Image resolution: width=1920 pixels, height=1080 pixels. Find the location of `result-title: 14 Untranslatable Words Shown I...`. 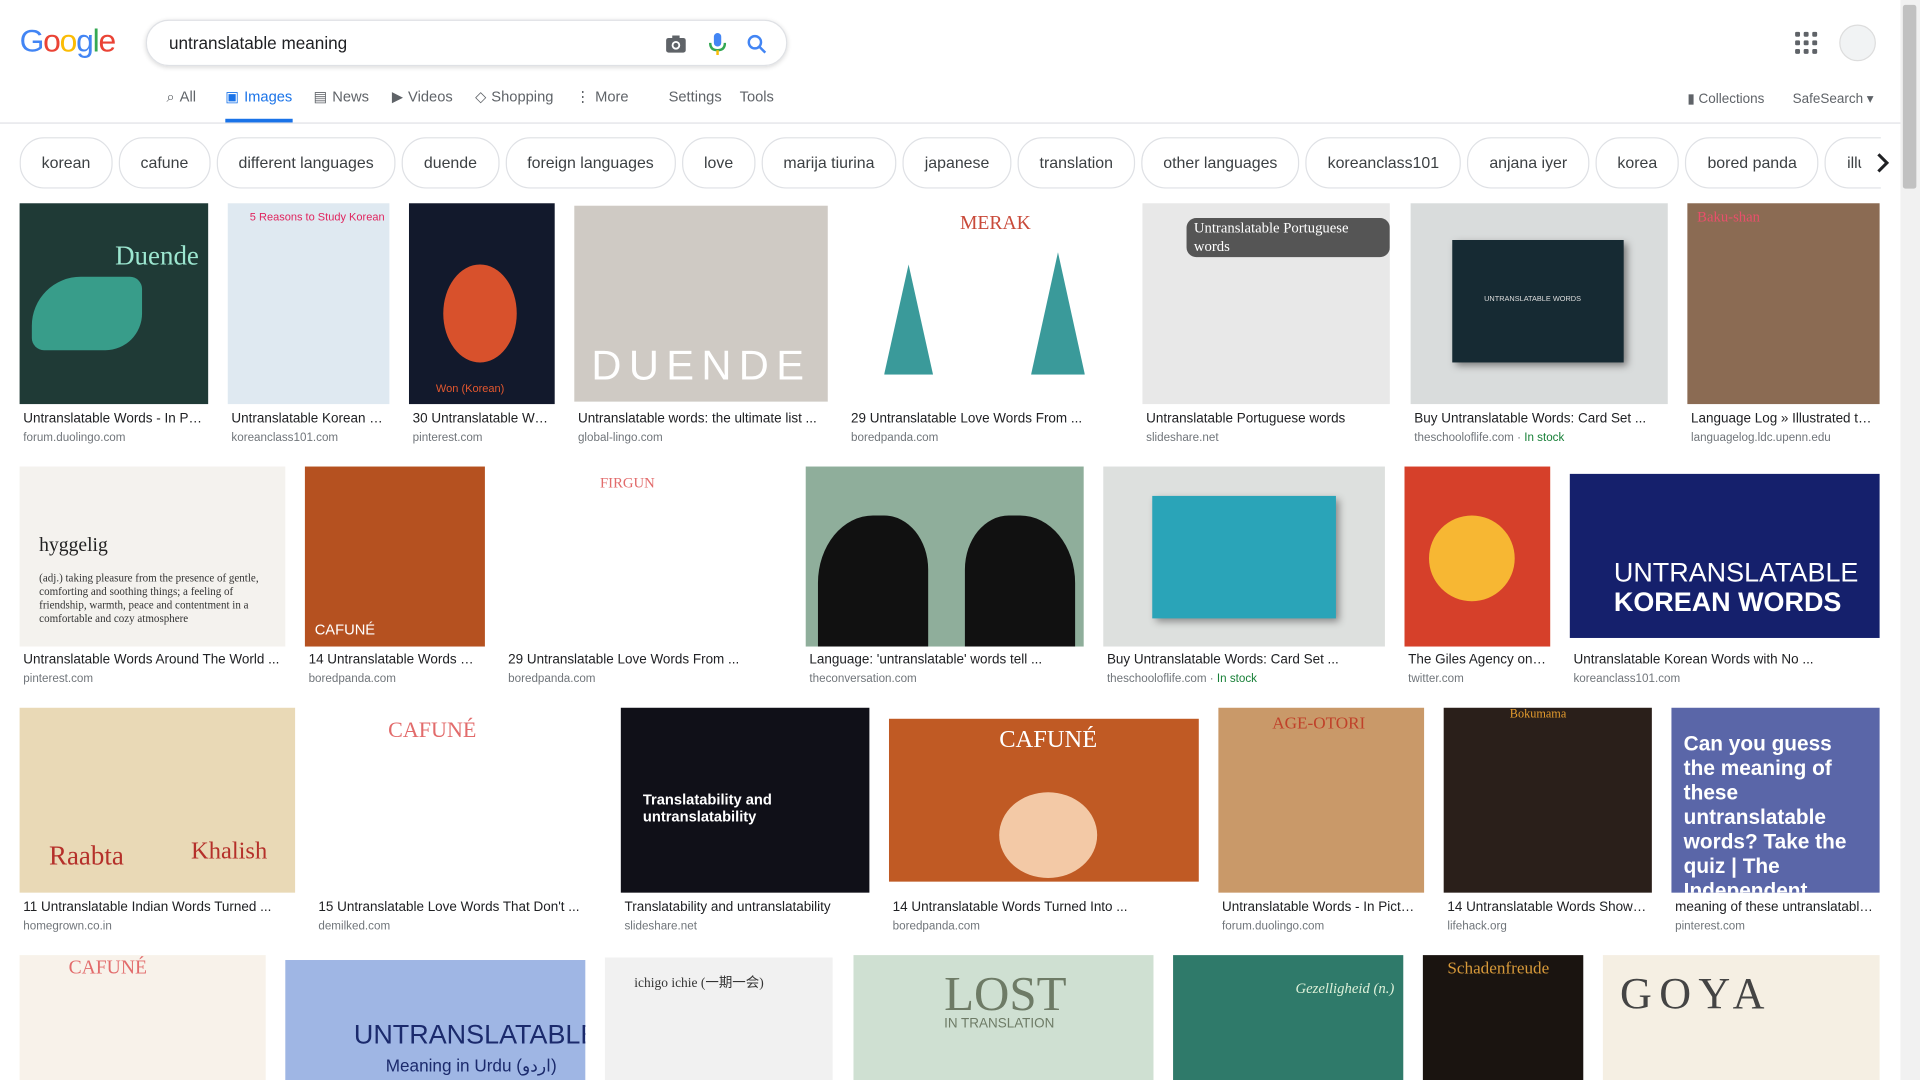

result-title: 14 Untranslatable Words Shown I... is located at coordinates (1547, 907).